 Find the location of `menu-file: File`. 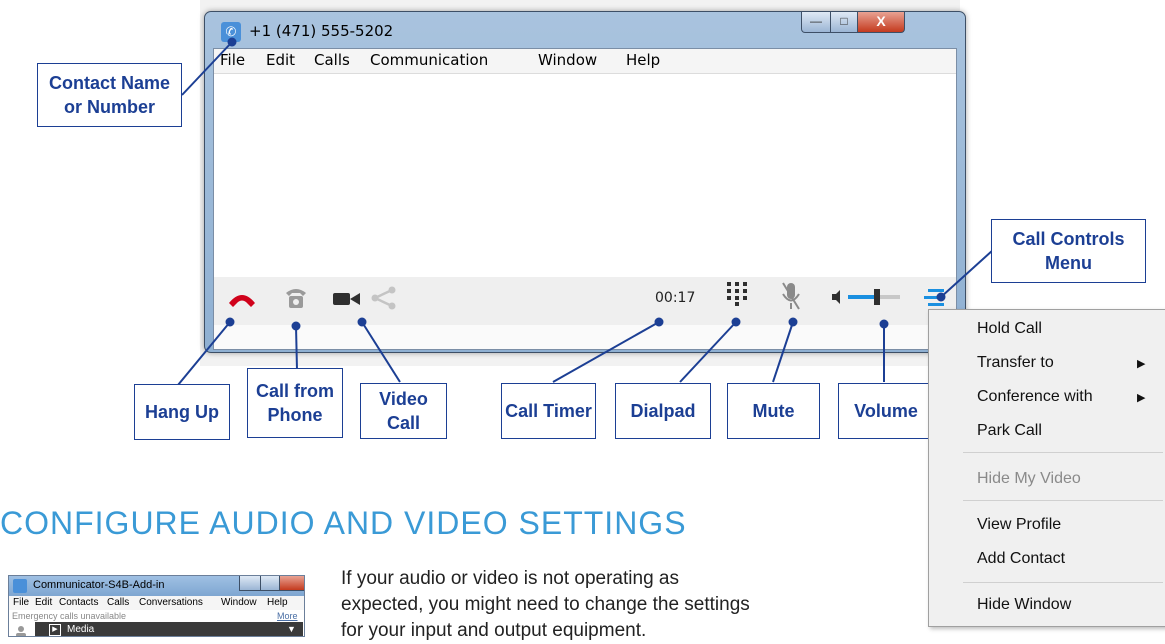

menu-file: File is located at coordinates (21, 602).